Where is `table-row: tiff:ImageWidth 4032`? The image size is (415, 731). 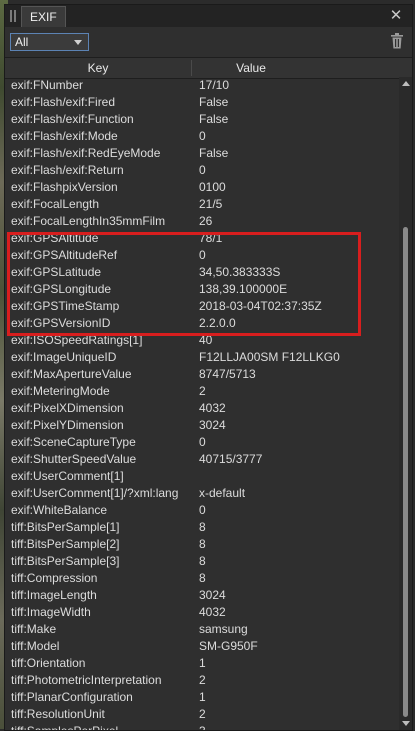 table-row: tiff:ImageWidth 4032 is located at coordinates (201, 612).